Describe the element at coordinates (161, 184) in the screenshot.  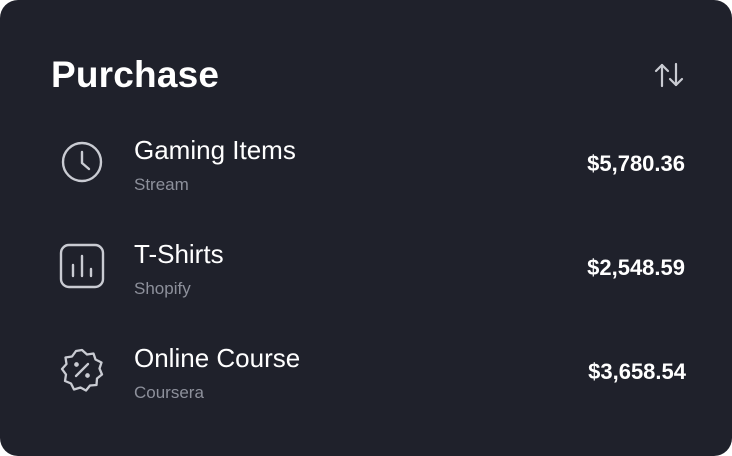
I see `item-source: Stream` at that location.